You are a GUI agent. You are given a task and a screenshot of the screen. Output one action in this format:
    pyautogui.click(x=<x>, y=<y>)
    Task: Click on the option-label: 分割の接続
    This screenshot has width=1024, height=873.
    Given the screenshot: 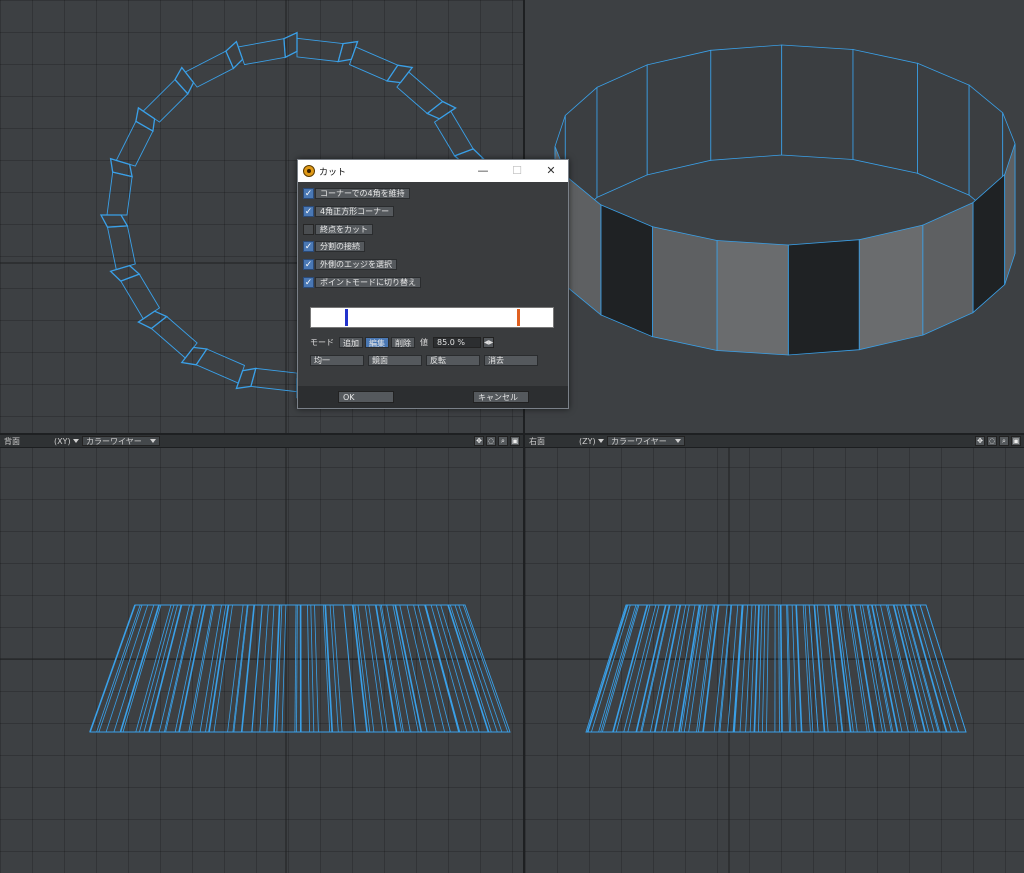 What is the action you would take?
    pyautogui.click(x=340, y=246)
    